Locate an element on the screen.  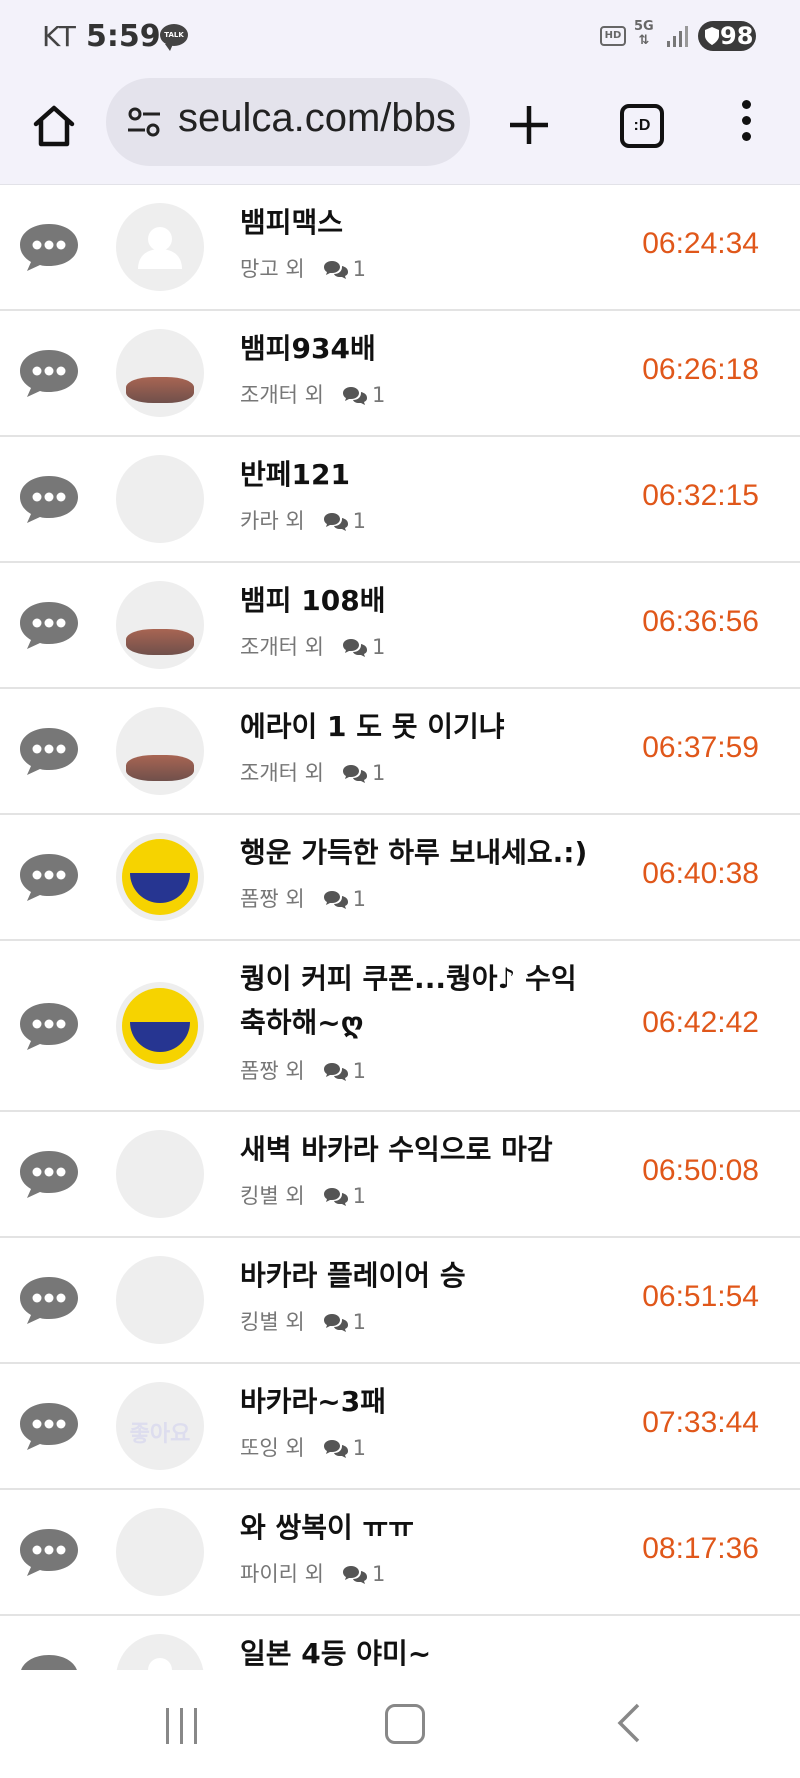
post-row: 퀑이 커피 쿠폰...퀑아♪ 수익 축하해~ღ 폼짱 외 1 06:42:42 is located at coordinates (400, 1026).